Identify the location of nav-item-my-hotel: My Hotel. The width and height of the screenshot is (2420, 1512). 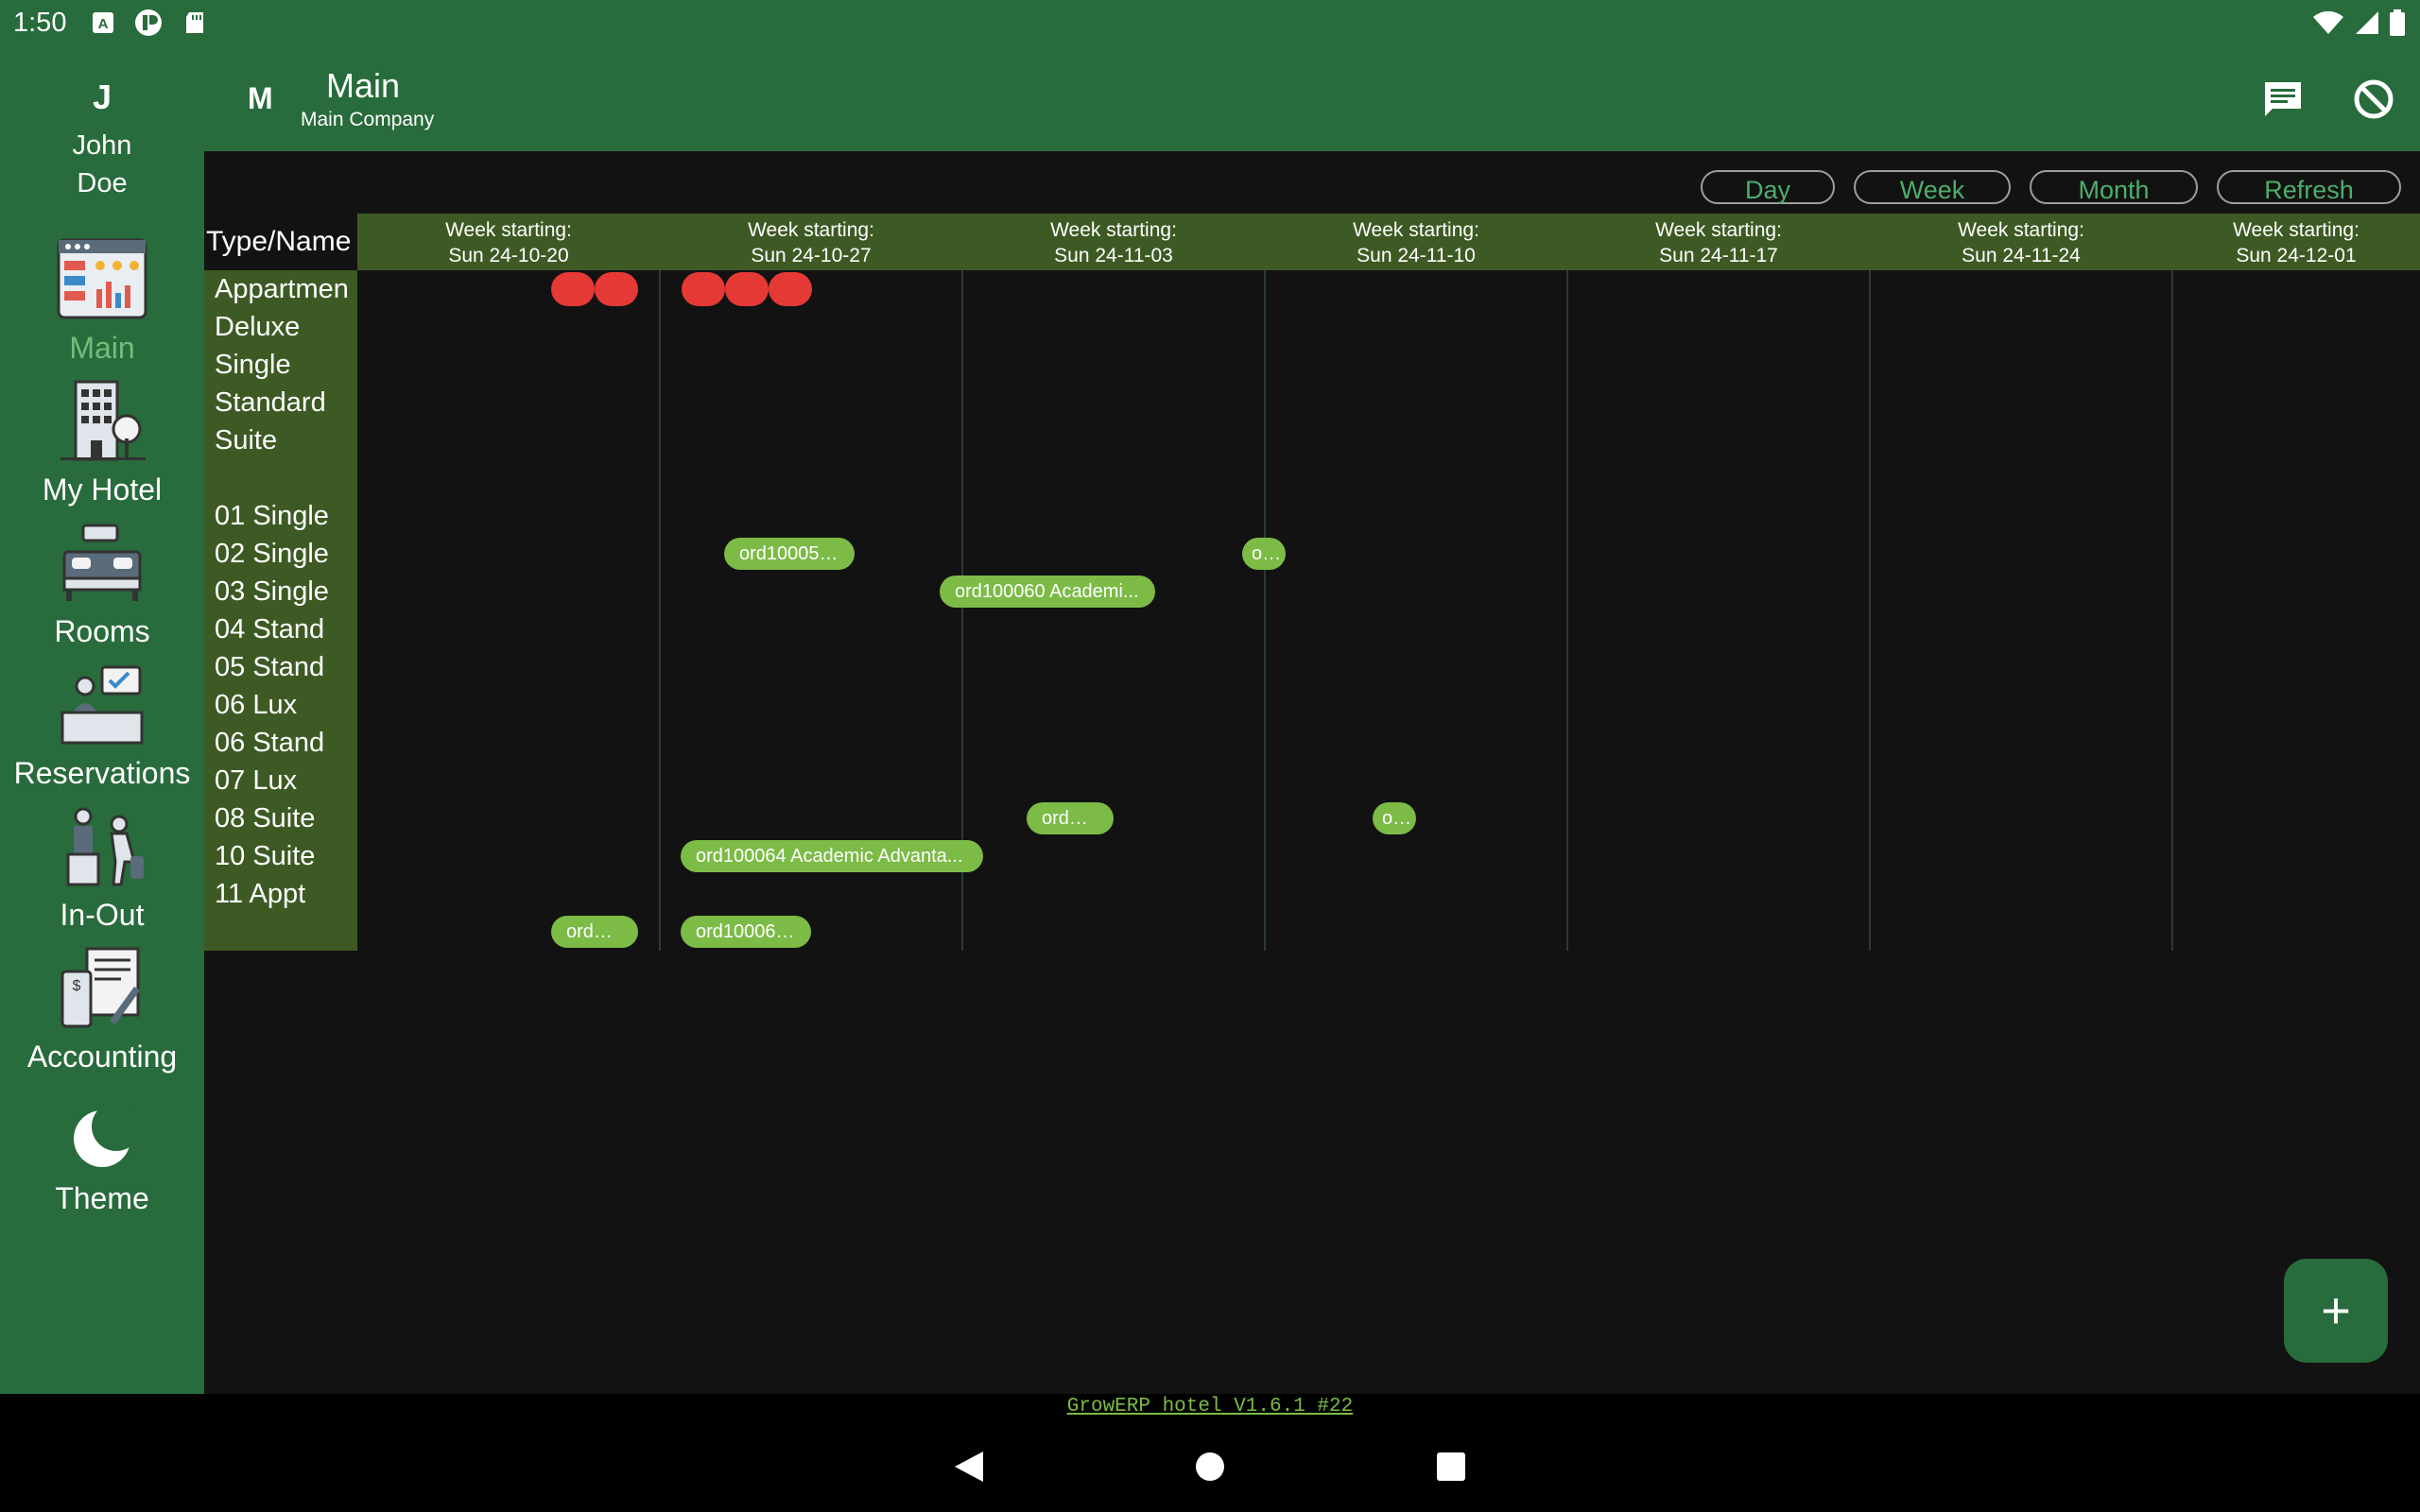
(102, 442).